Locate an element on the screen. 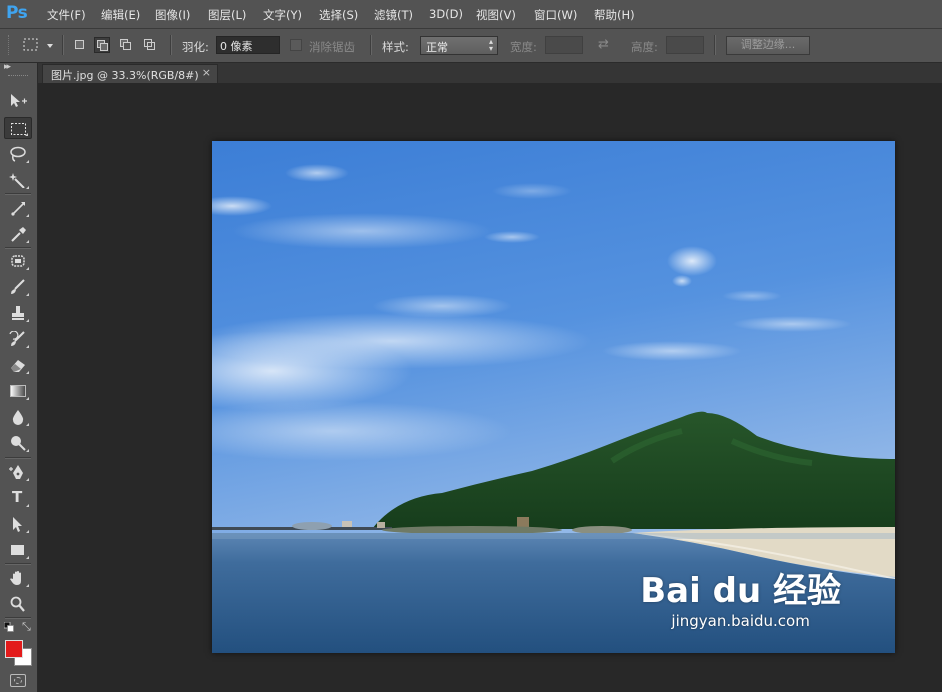 Image resolution: width=942 pixels, height=692 pixels. rectangular-marquee-tool is located at coordinates (18, 128).